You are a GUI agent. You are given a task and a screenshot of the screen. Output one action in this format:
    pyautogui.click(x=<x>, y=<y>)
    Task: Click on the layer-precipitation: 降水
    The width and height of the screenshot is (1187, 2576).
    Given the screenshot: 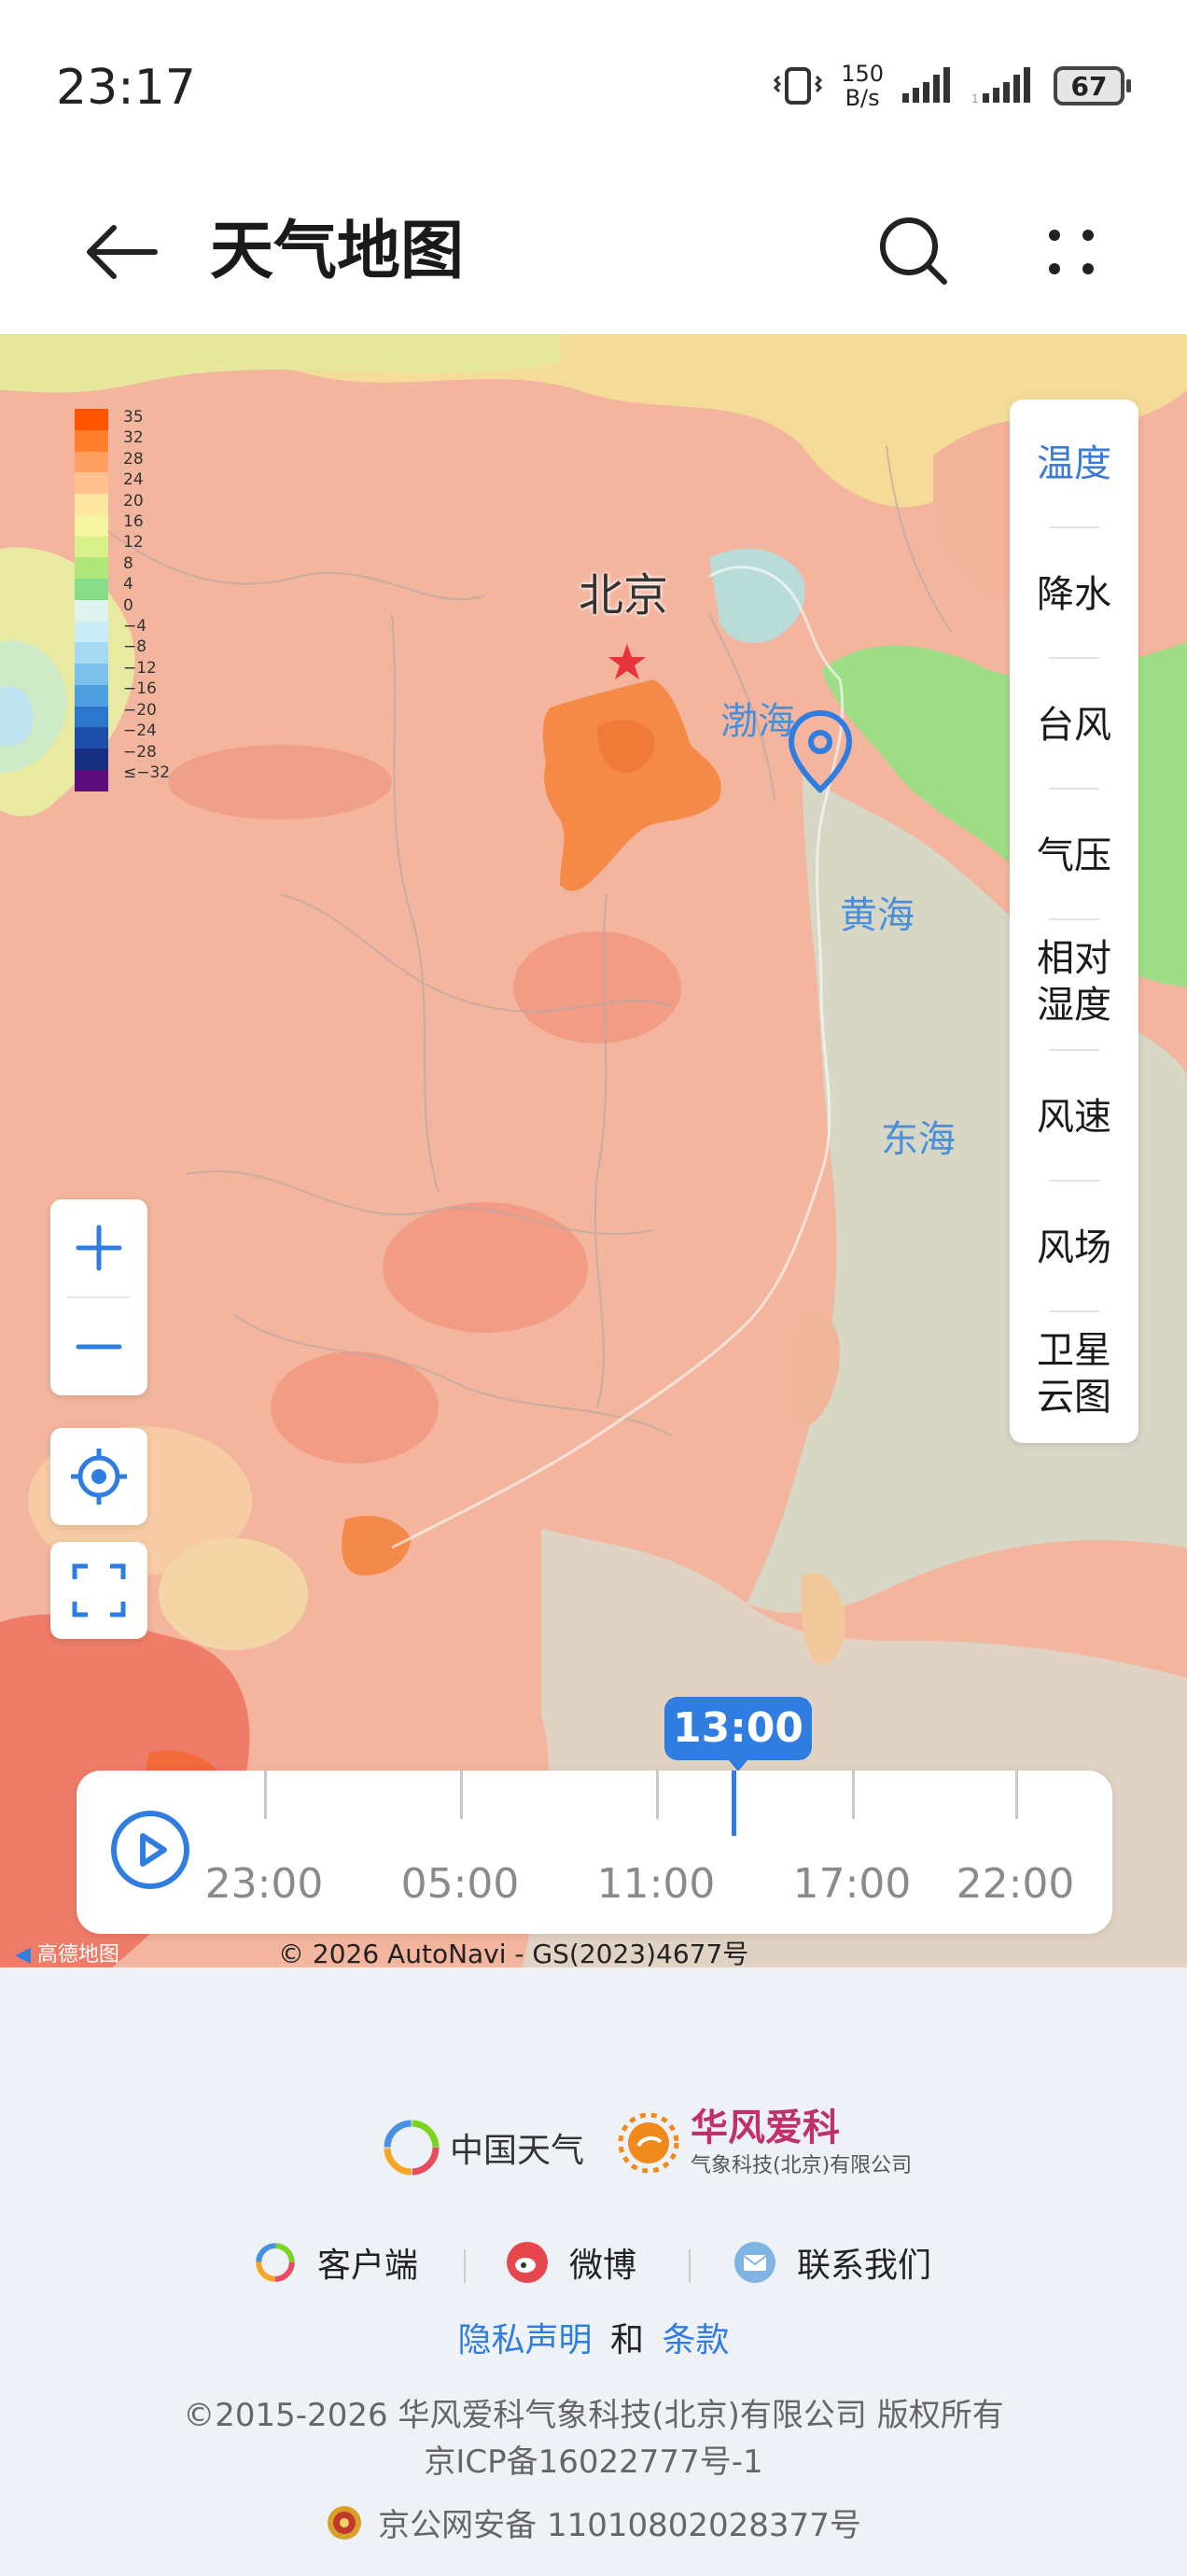 What is the action you would take?
    pyautogui.click(x=1074, y=594)
    